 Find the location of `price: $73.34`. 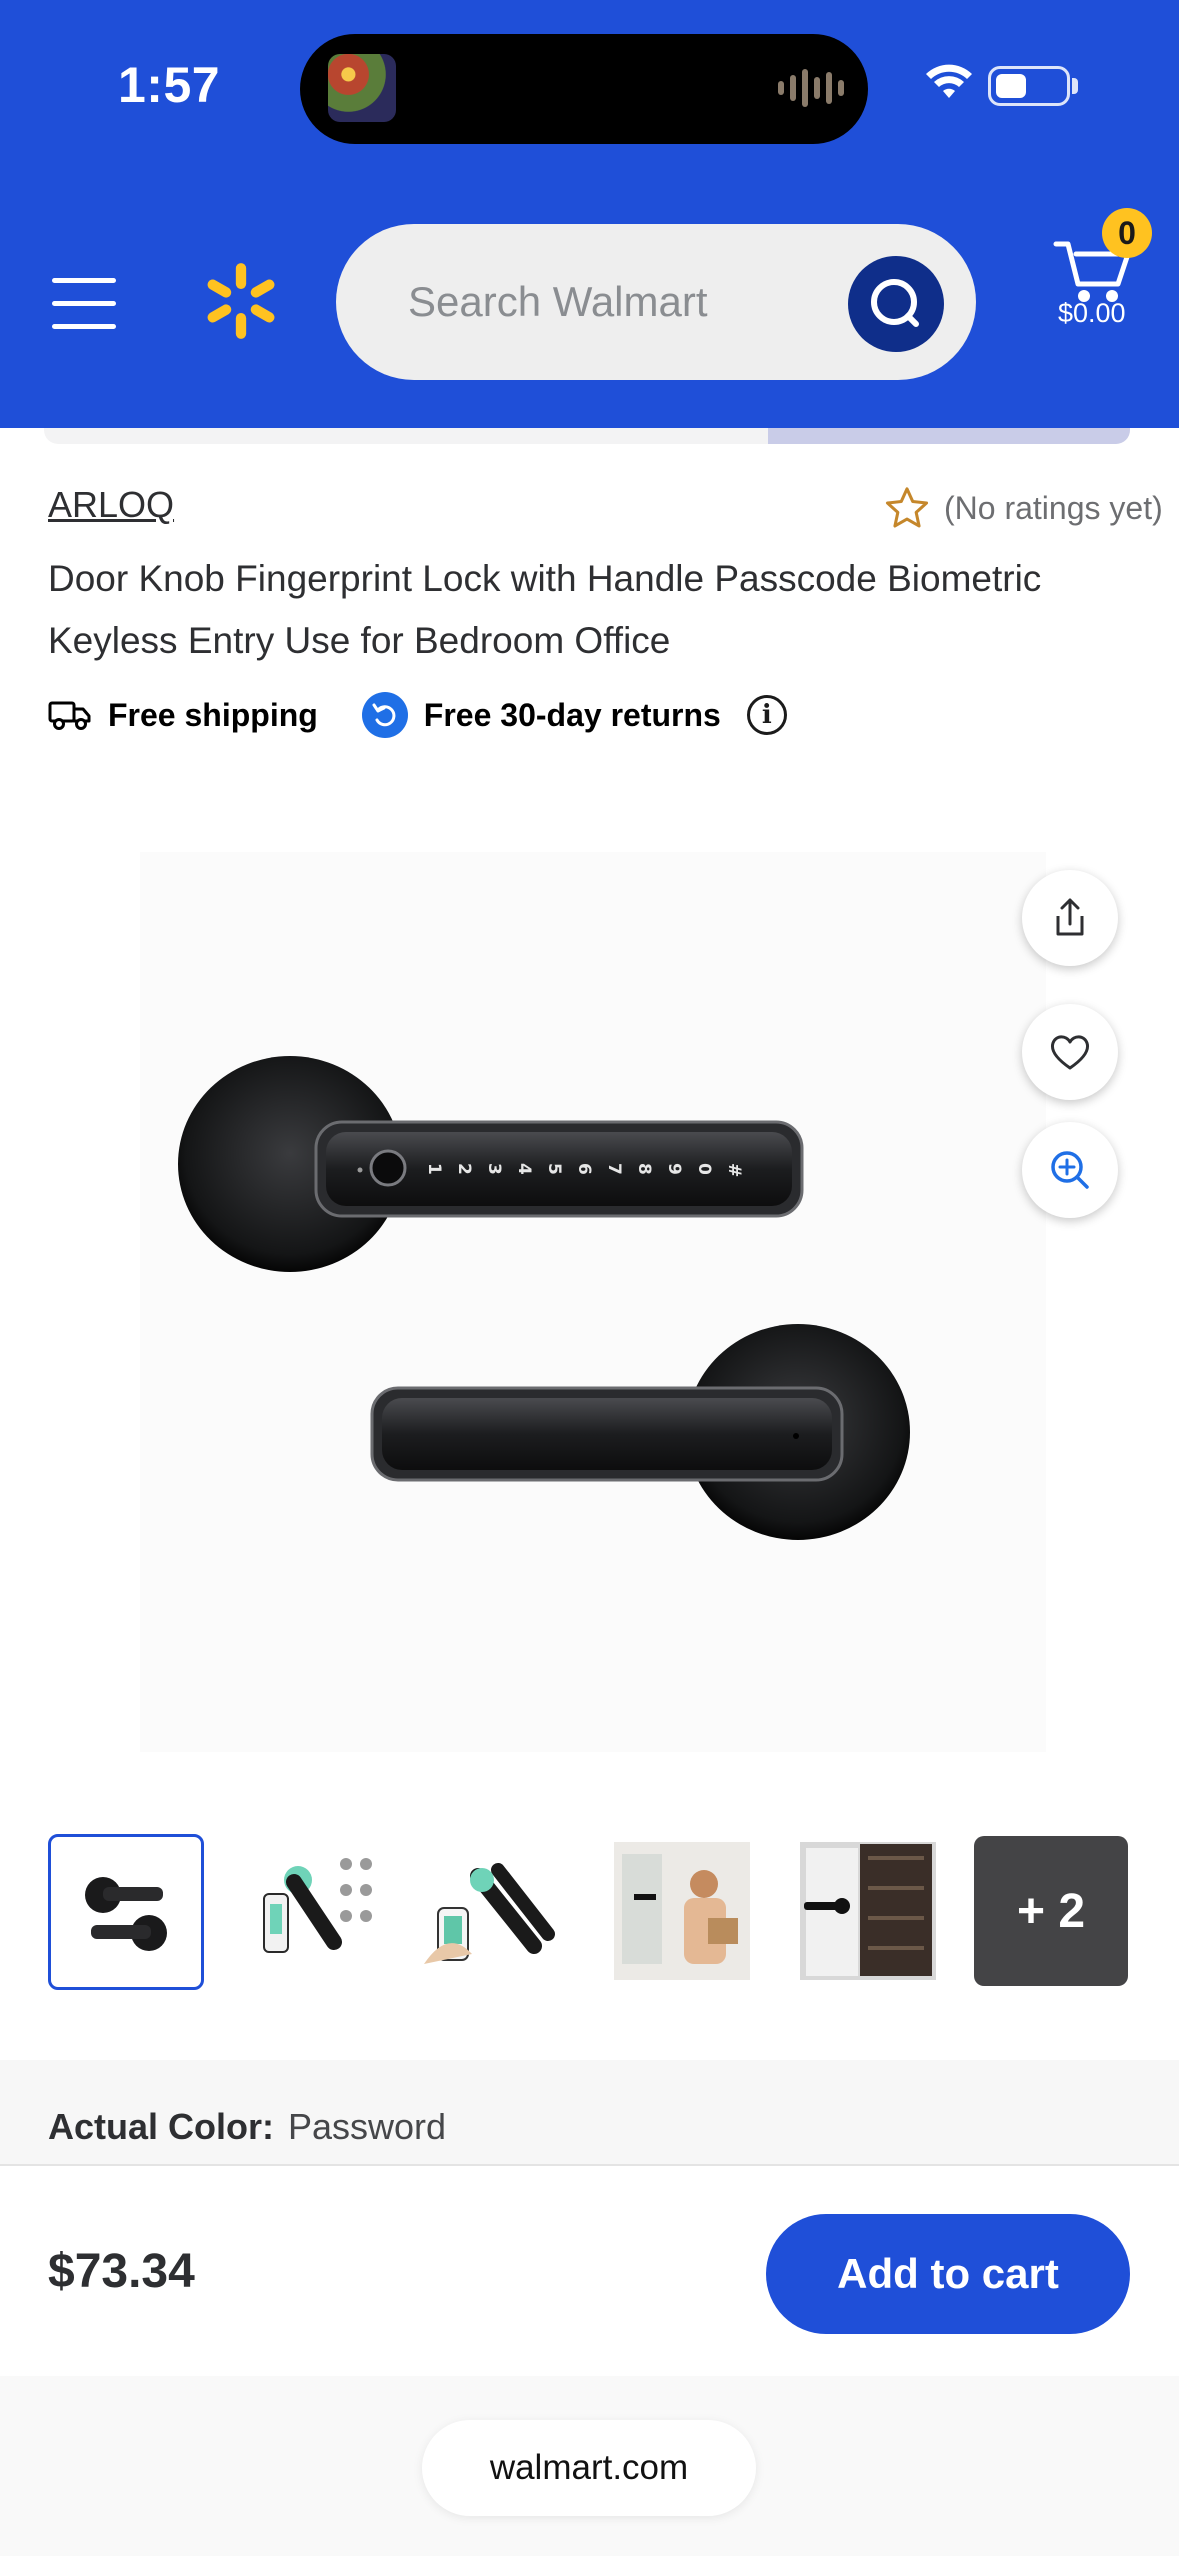

price: $73.34 is located at coordinates (121, 2271).